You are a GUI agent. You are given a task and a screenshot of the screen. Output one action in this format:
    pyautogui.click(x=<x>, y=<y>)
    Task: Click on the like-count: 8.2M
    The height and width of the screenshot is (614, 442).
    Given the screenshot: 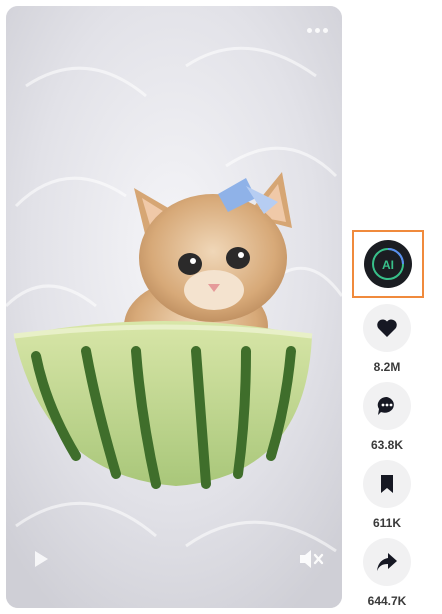 What is the action you would take?
    pyautogui.click(x=387, y=367)
    